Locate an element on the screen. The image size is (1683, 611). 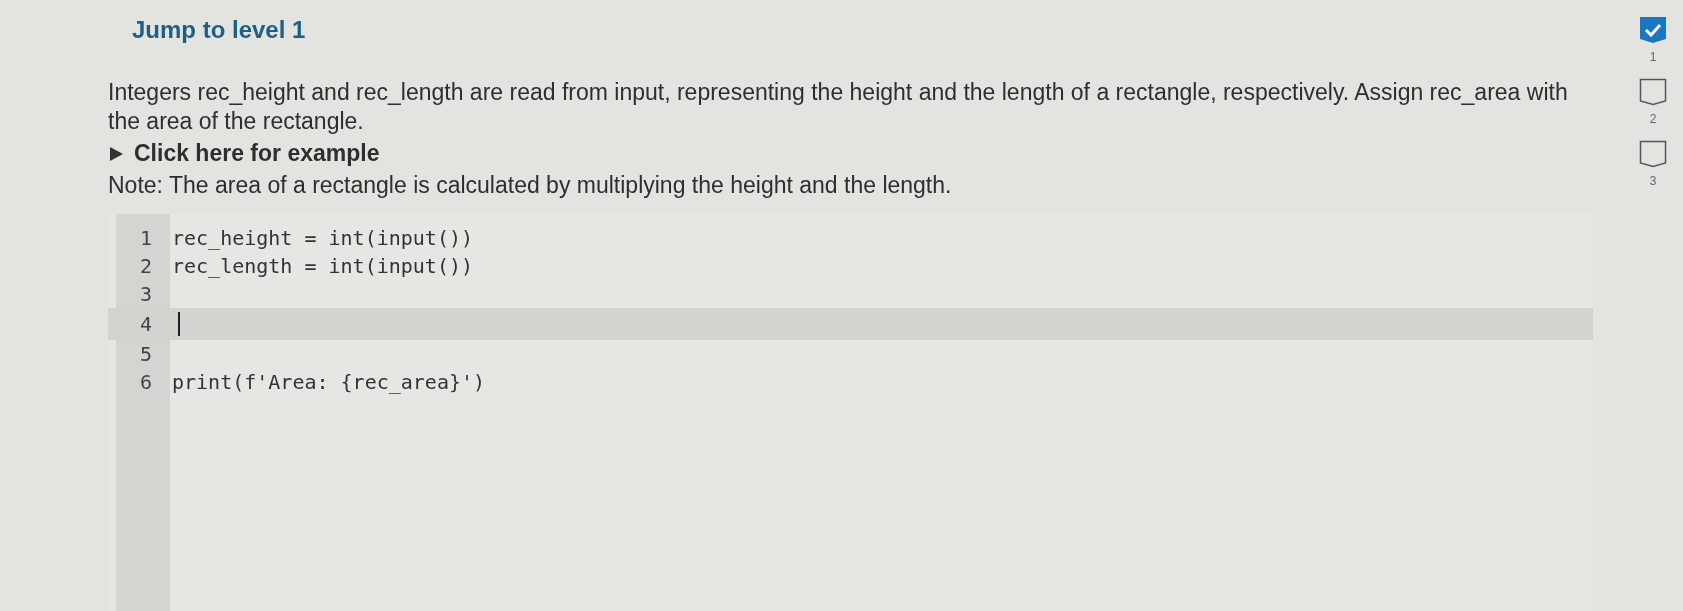
prompt-text: Integers rec_height and rec_length are read from input, representing the height and the length of a rectangle, respectively. Assign rec_area with the area of the rectangle. is located at coordinates (838, 107).